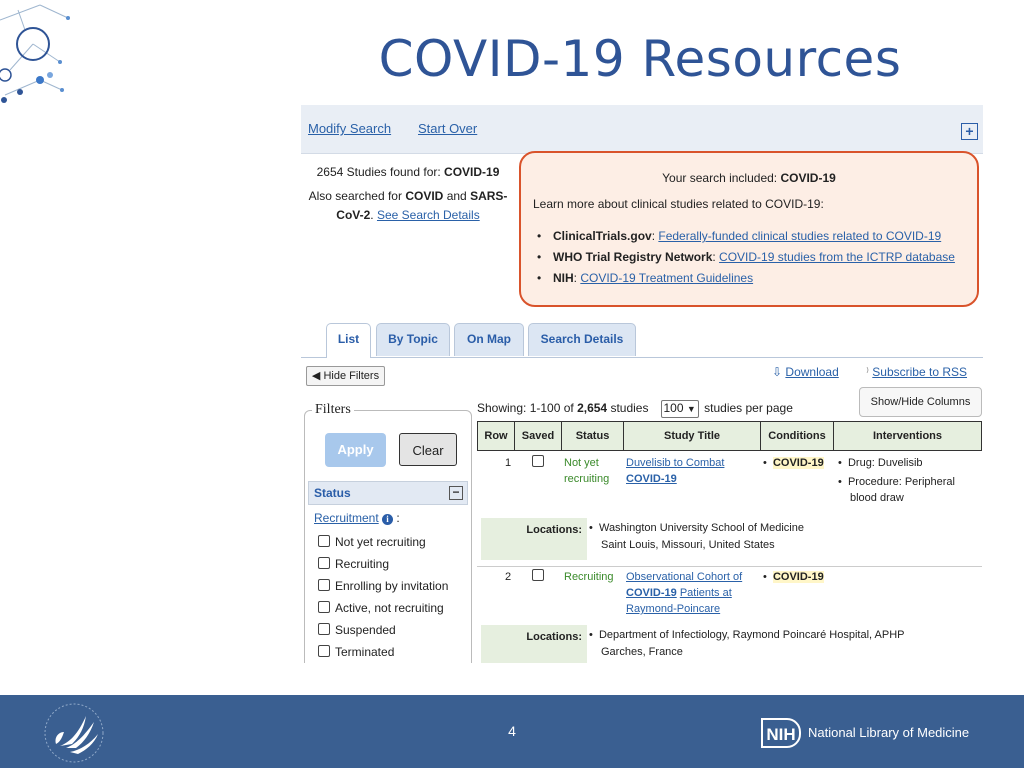  What do you see at coordinates (729, 566) in the screenshot?
I see `row-divider` at bounding box center [729, 566].